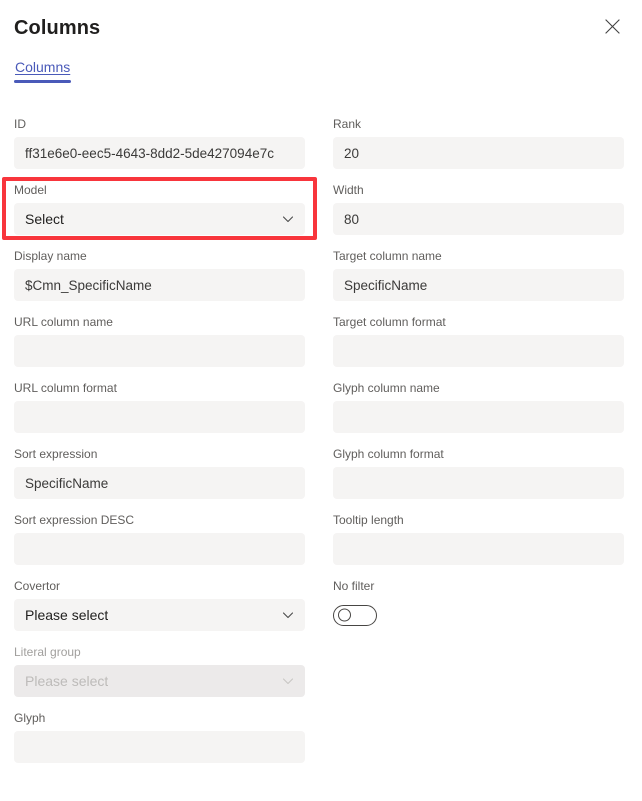 The image size is (642, 801). Describe the element at coordinates (389, 322) in the screenshot. I see `field-target-column-format-label: Target column format` at that location.